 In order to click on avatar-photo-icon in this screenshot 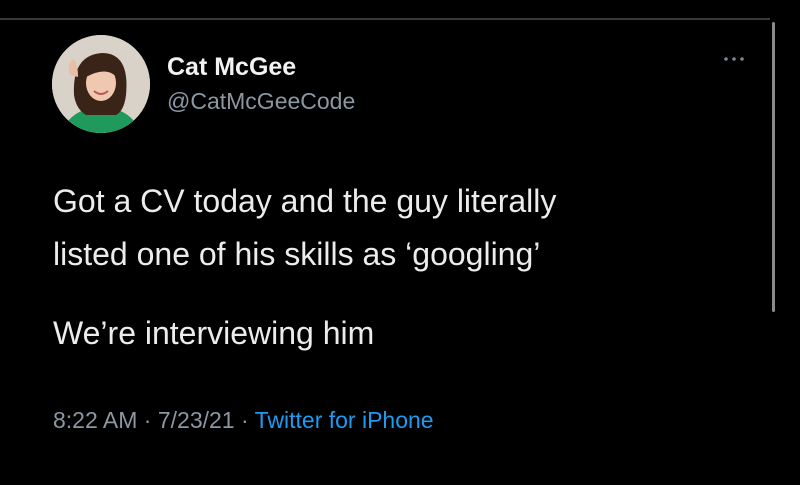, I will do `click(101, 84)`.